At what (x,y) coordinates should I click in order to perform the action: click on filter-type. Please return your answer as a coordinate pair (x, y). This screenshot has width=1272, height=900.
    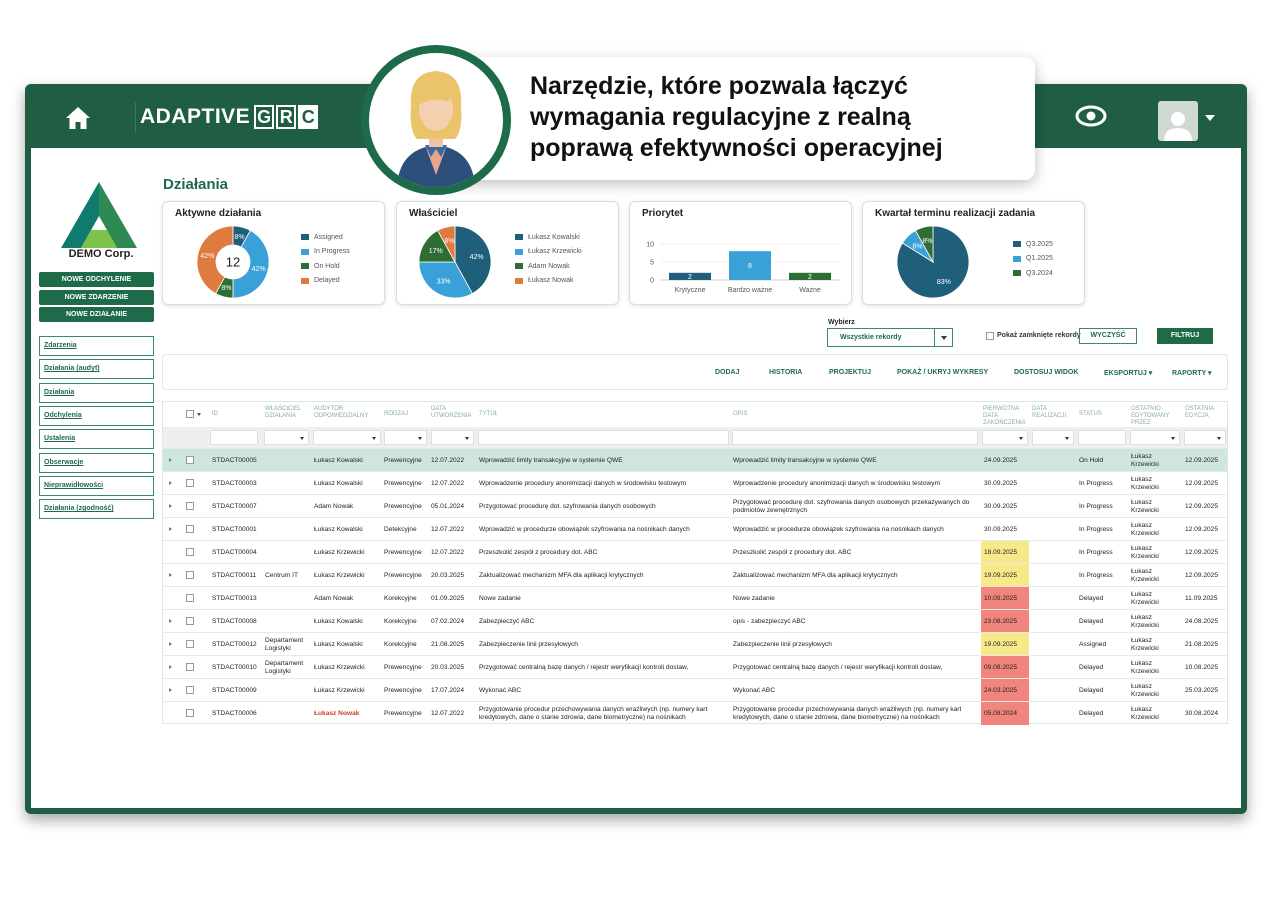
    Looking at the image, I should click on (405, 437).